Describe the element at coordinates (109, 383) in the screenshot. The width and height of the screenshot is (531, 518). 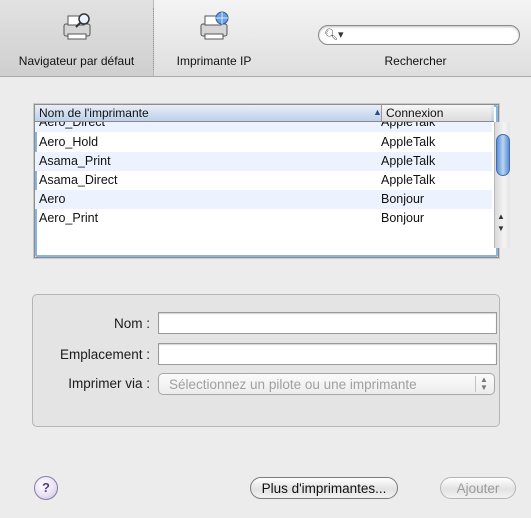
I see `print-via-label: Imprimer via :` at that location.